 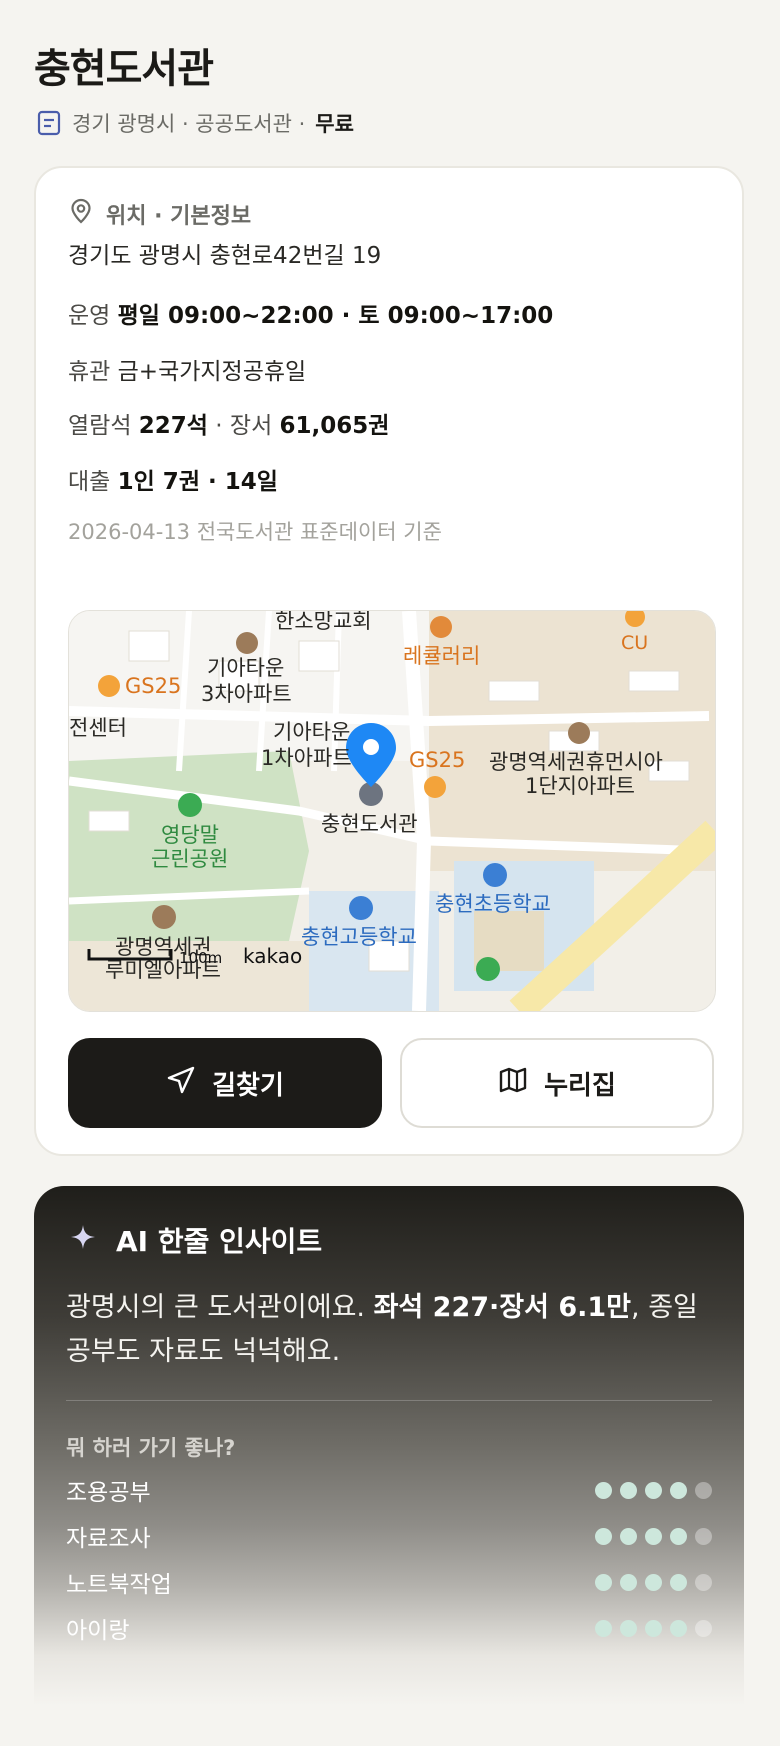 What do you see at coordinates (81, 214) in the screenshot?
I see `location-pin-icon` at bounding box center [81, 214].